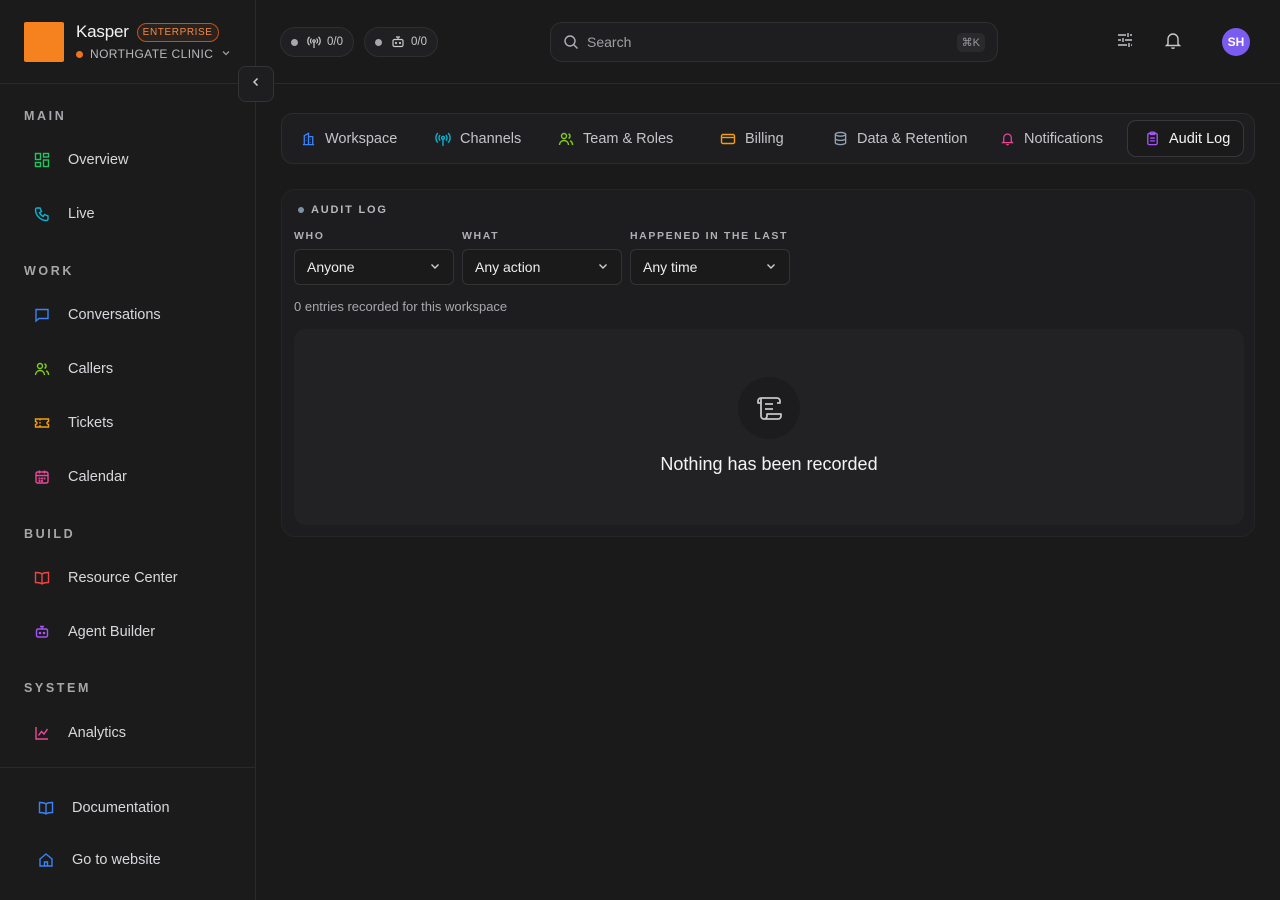  I want to click on org-name: NORTHGATE CLINIC, so click(152, 54).